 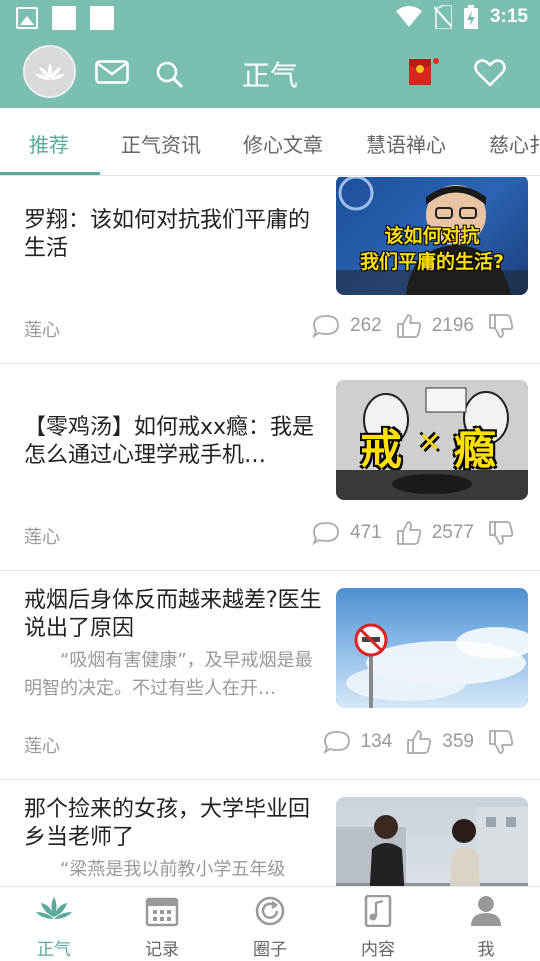 What do you see at coordinates (173, 614) in the screenshot?
I see `article-title: 戒烟后身体反而越来越差?医生说出了原因` at bounding box center [173, 614].